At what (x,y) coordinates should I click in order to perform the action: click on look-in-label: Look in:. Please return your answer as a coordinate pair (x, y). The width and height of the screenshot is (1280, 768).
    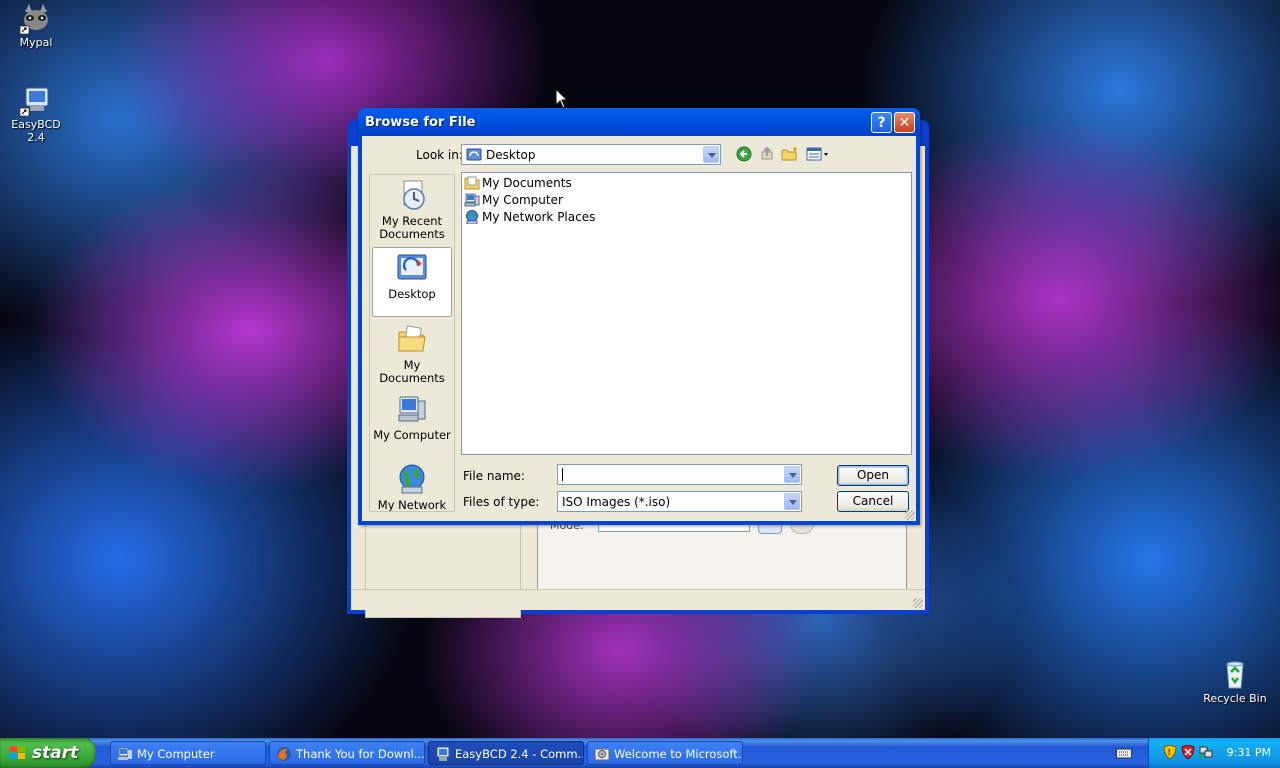
    Looking at the image, I should click on (439, 155).